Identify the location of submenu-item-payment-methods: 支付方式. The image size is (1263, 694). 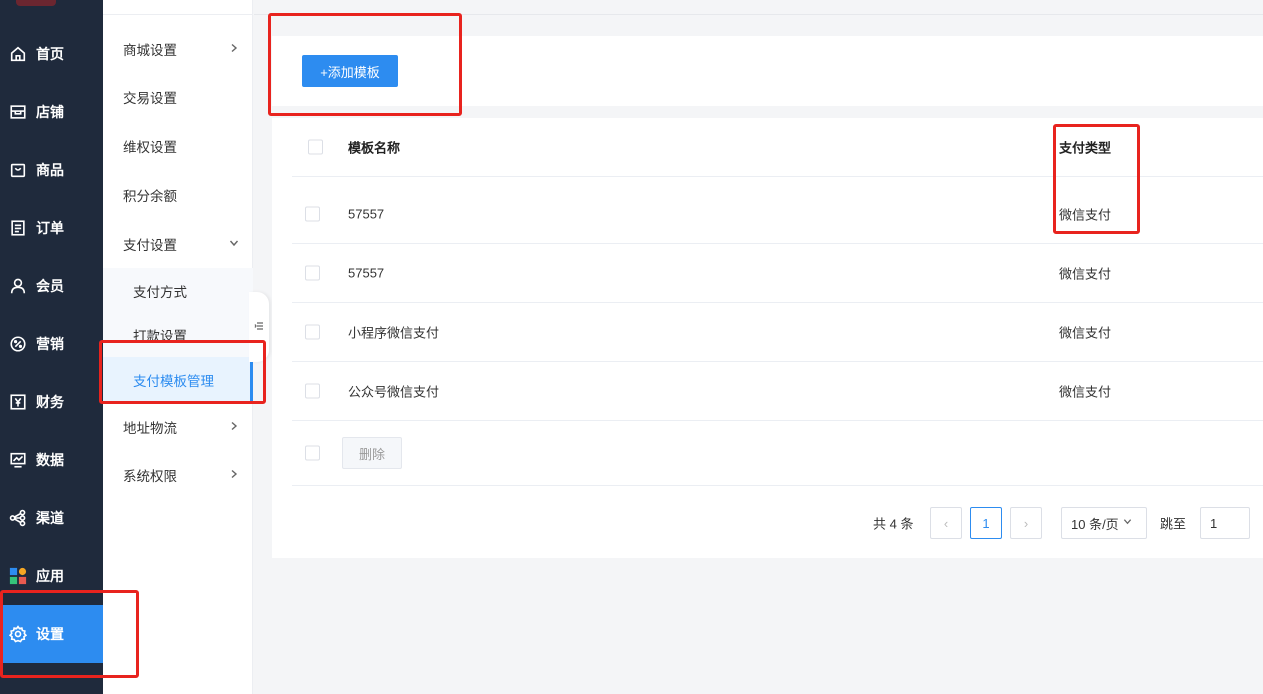
(178, 291).